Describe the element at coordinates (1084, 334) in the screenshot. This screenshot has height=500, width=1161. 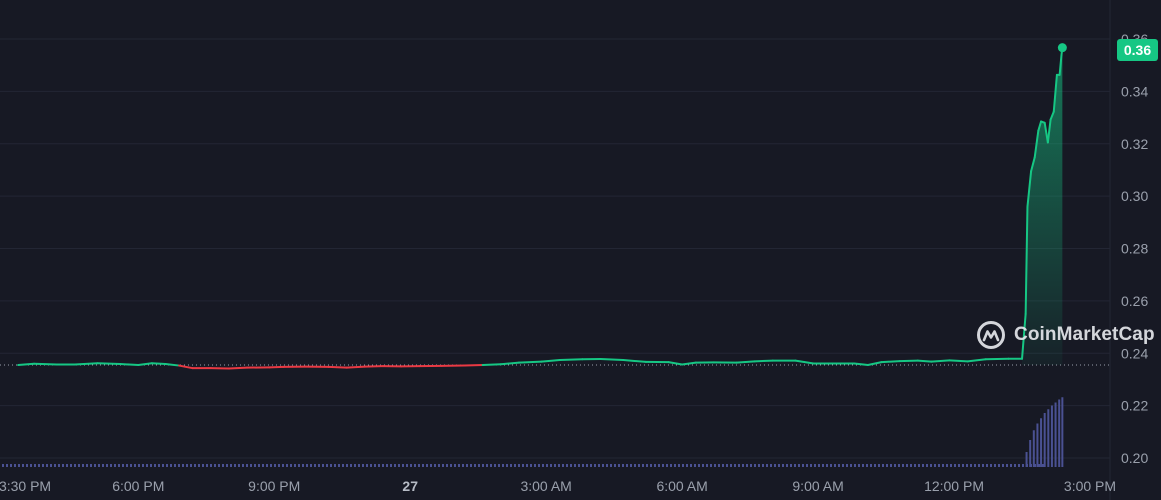
I see `brand-name: CoinMarketCap` at that location.